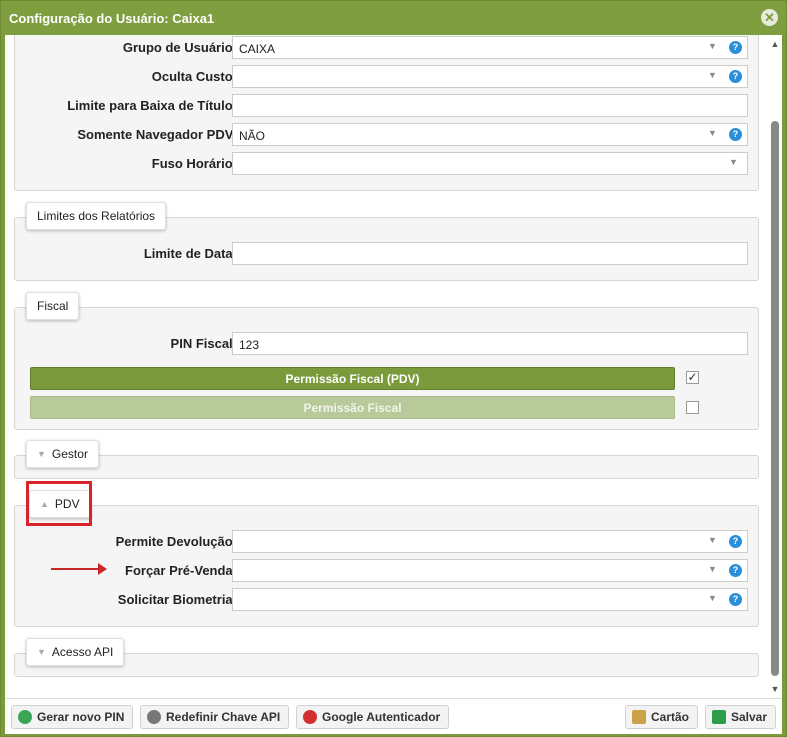 This screenshot has height=737, width=787. Describe the element at coordinates (490, 599) in the screenshot. I see `biometry-select` at that location.